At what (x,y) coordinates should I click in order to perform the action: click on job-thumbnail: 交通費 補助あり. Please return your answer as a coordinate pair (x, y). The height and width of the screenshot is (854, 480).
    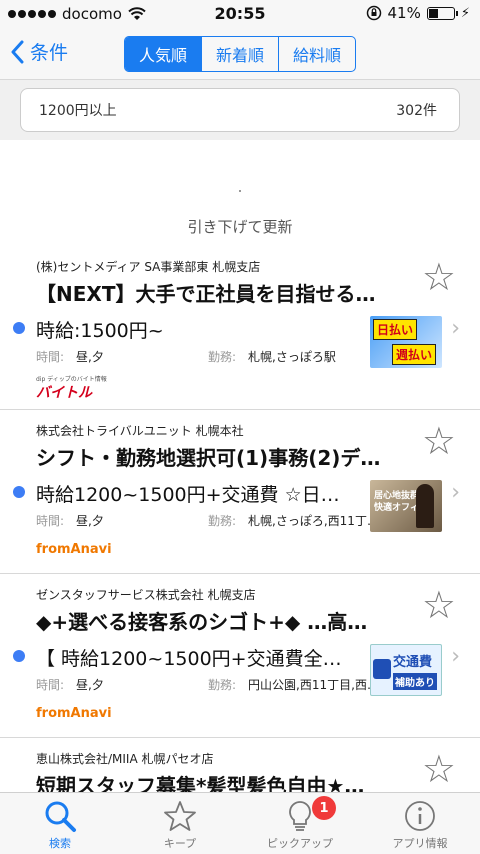
    Looking at the image, I should click on (406, 670).